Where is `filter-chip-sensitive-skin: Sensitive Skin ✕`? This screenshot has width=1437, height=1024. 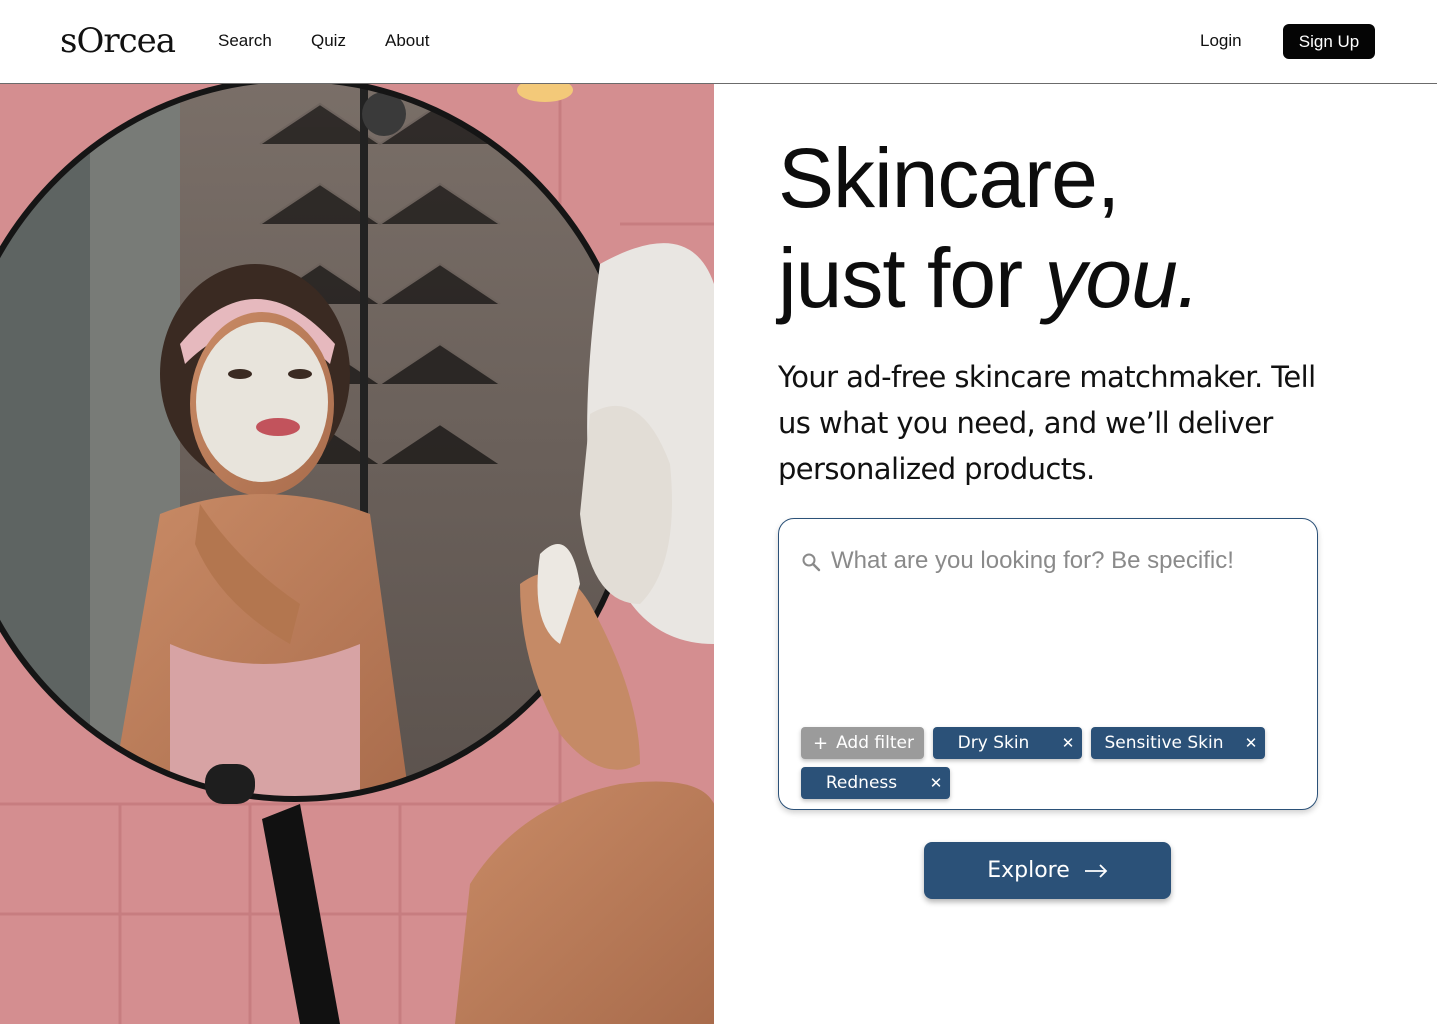 filter-chip-sensitive-skin: Sensitive Skin ✕ is located at coordinates (1178, 743).